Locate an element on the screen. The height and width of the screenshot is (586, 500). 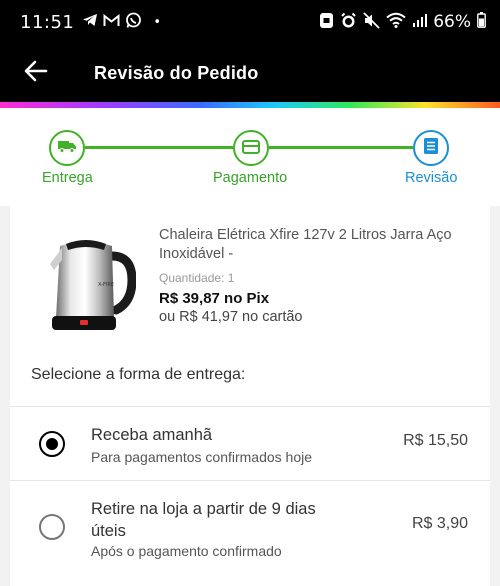
truck-icon is located at coordinates (67, 148).